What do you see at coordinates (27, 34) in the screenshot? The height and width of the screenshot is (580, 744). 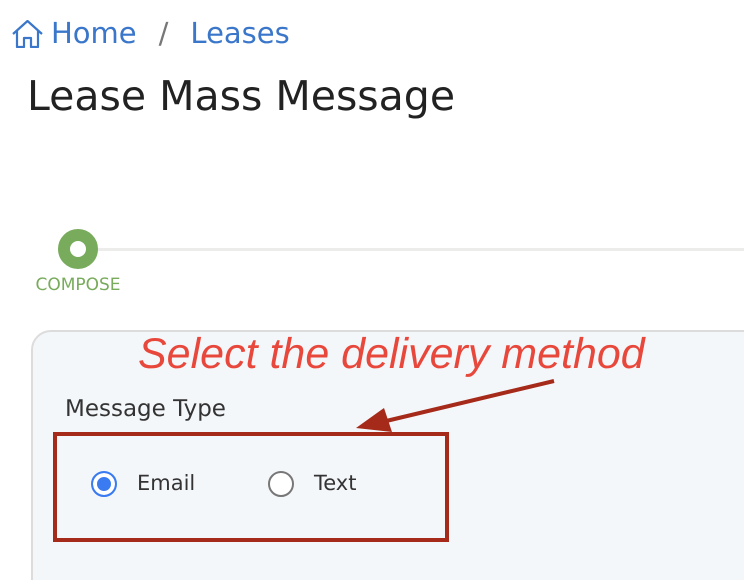 I see `home-icon` at bounding box center [27, 34].